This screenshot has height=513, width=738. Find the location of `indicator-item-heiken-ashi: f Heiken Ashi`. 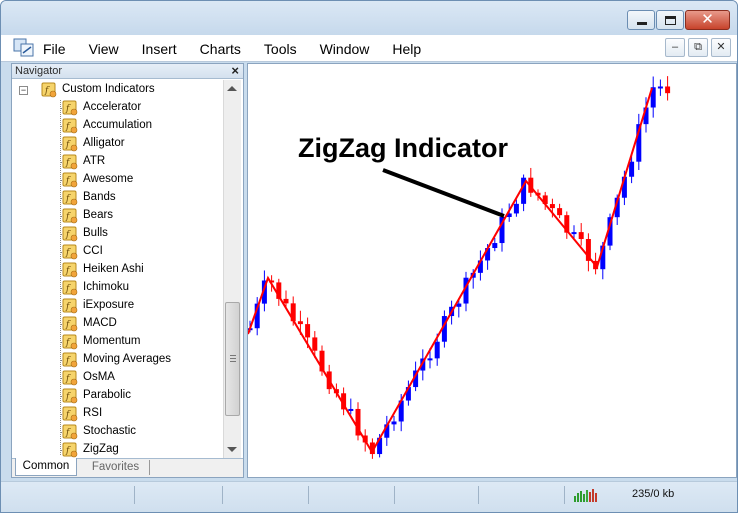

indicator-item-heiken-ashi: f Heiken Ashi is located at coordinates (117, 270).